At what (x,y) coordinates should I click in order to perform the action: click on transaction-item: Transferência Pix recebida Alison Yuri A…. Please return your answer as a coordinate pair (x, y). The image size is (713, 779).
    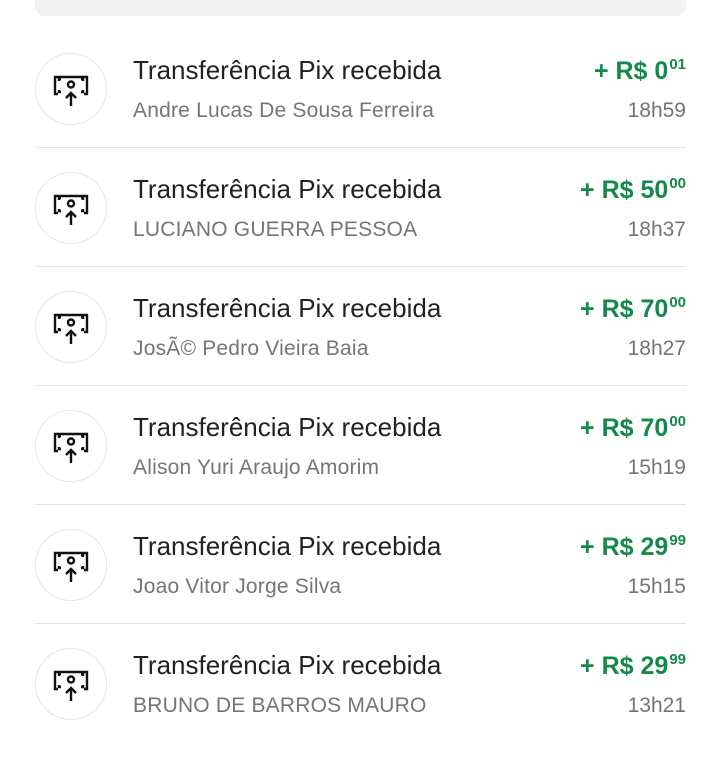
    Looking at the image, I should click on (360, 445).